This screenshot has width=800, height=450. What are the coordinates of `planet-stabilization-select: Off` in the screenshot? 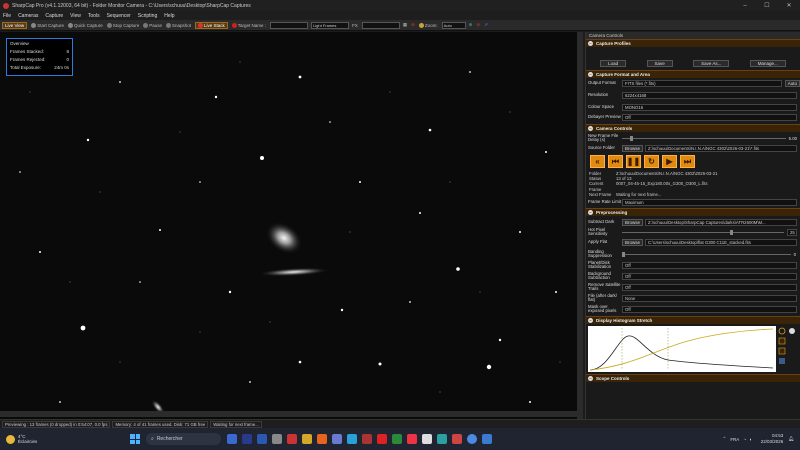 It's located at (709, 265).